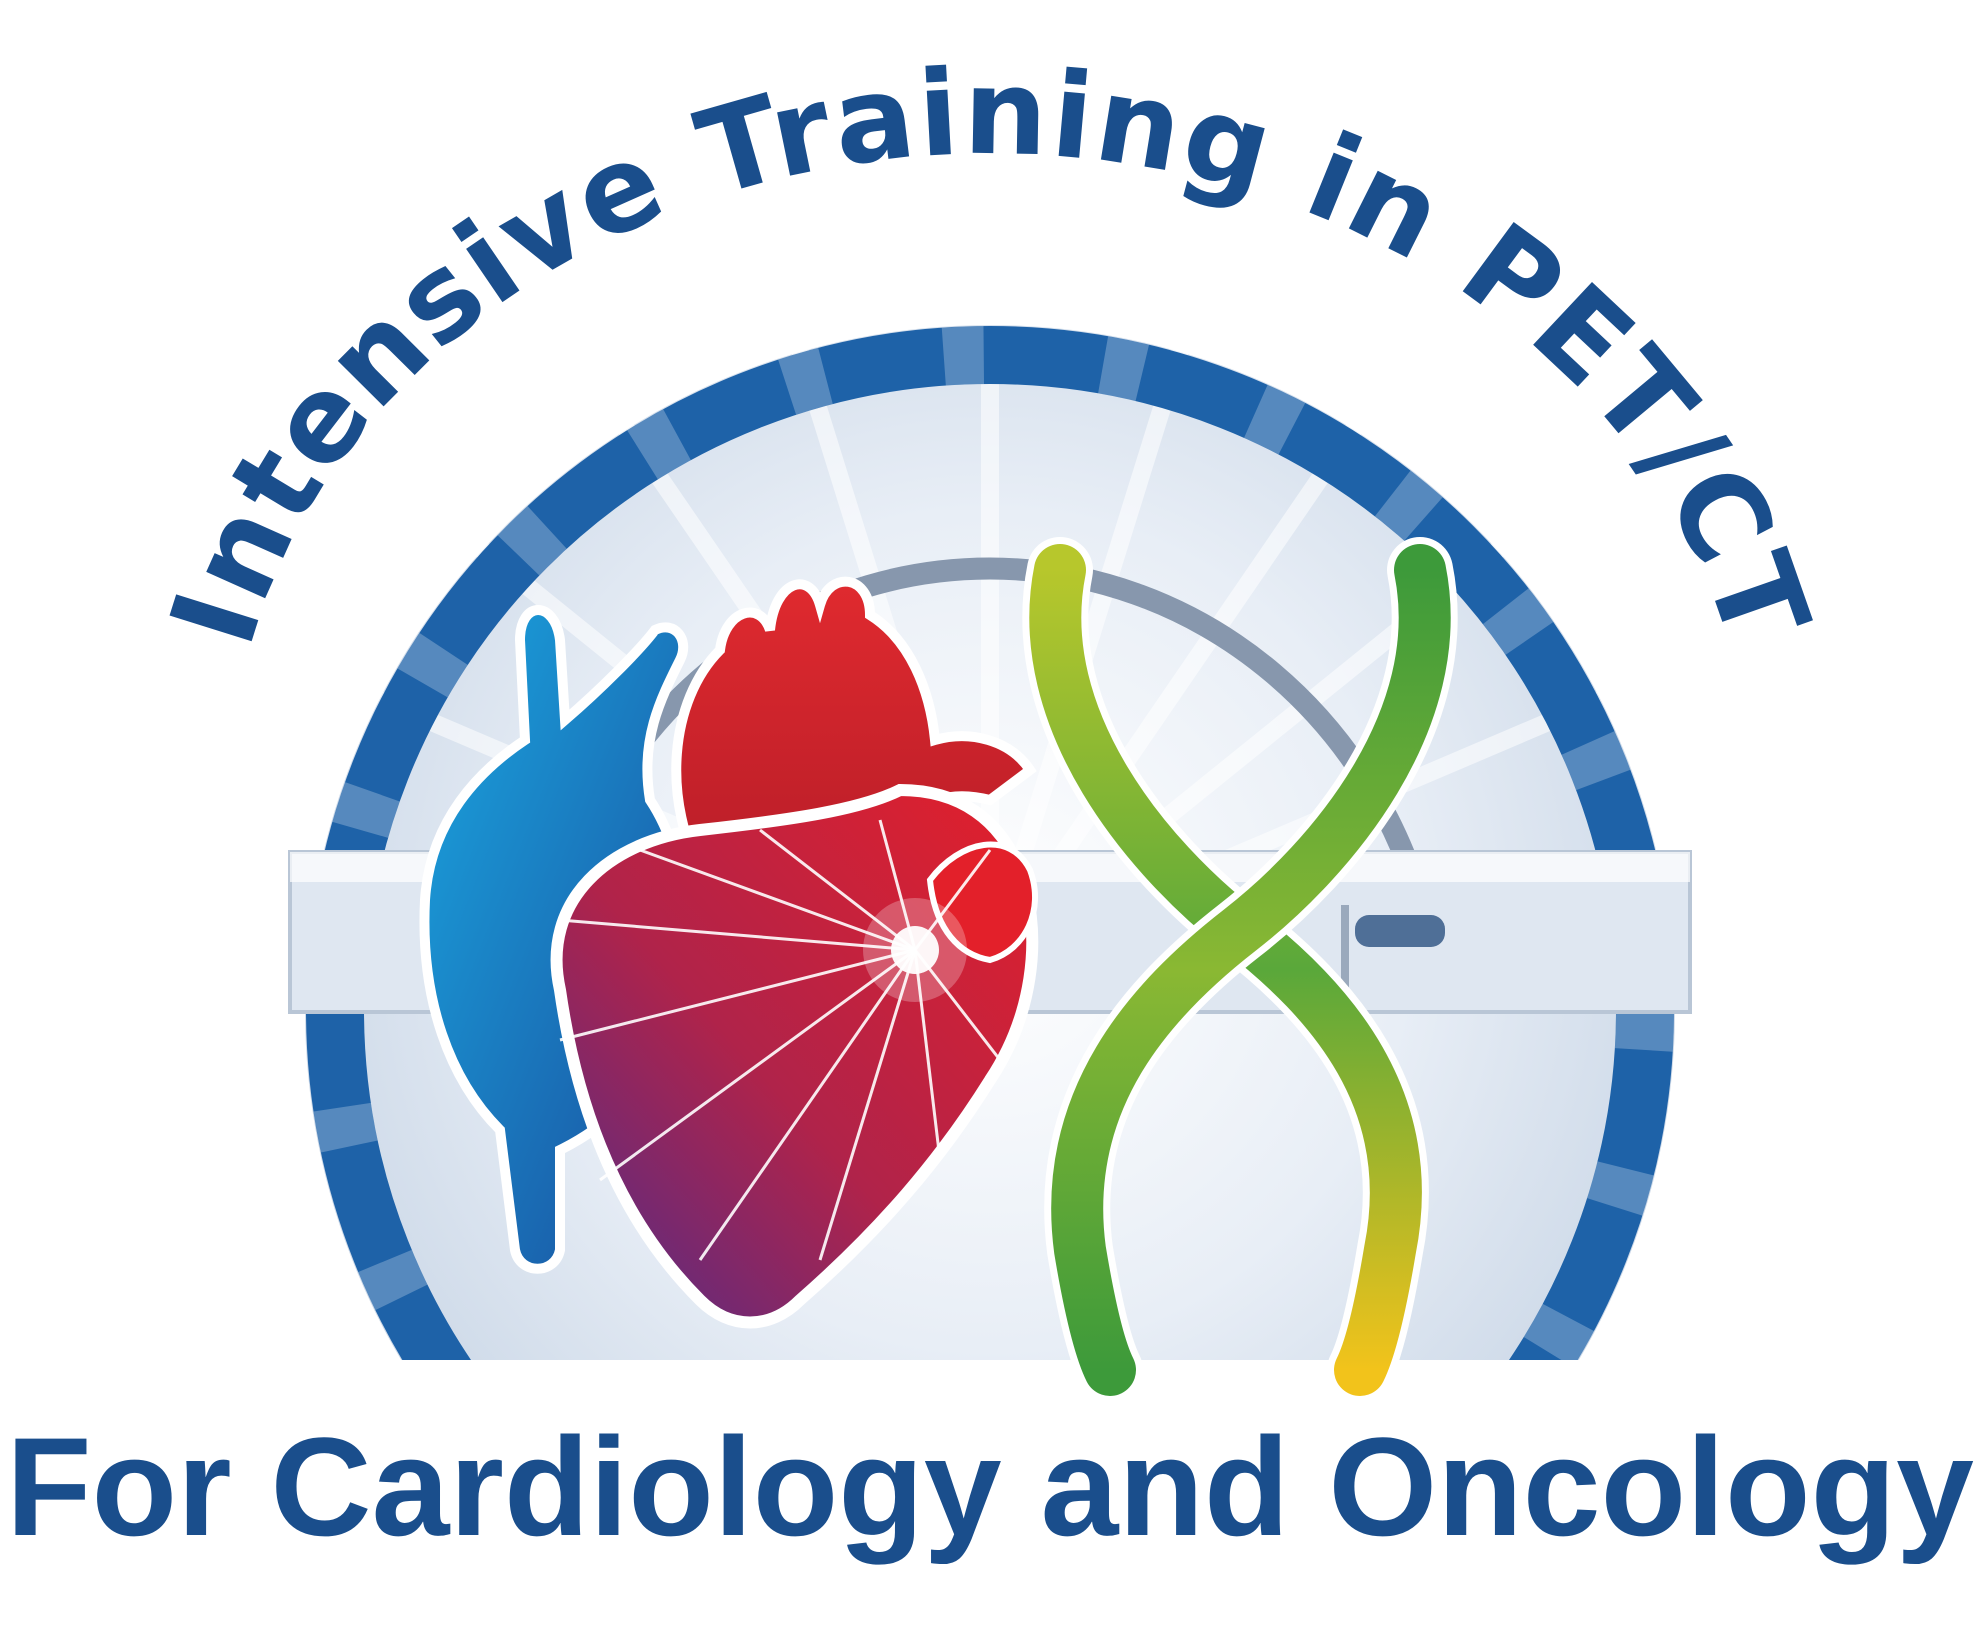 This screenshot has height=1633, width=1980. Describe the element at coordinates (990, 1486) in the screenshot. I see `logo-subtitle: For Cardiology and Oncology` at that location.